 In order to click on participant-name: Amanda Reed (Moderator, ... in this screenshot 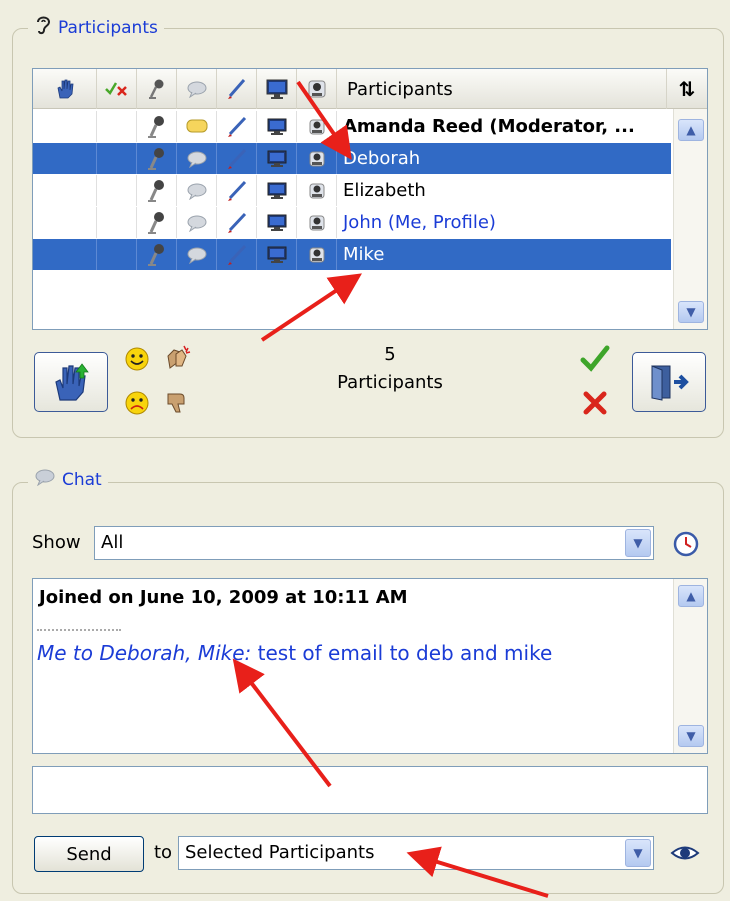, I will do `click(489, 126)`.